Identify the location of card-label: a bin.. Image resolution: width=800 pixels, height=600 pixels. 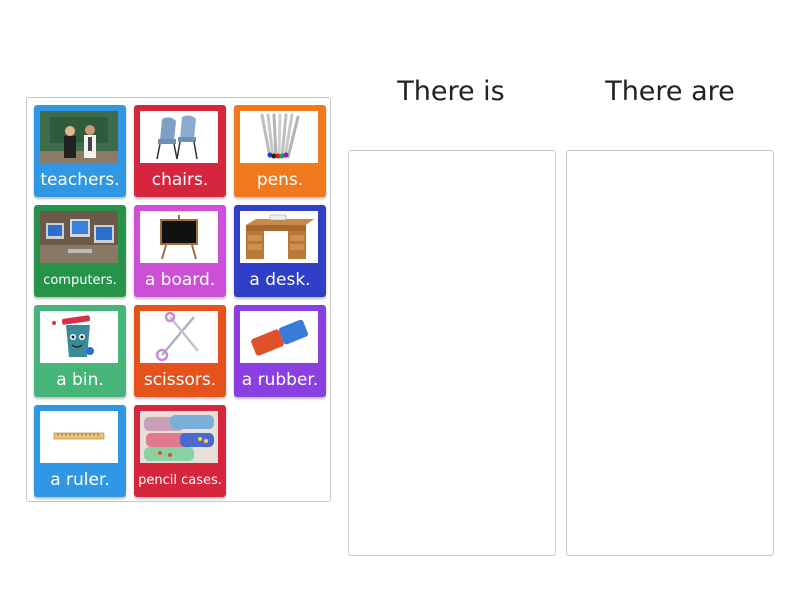
(80, 380).